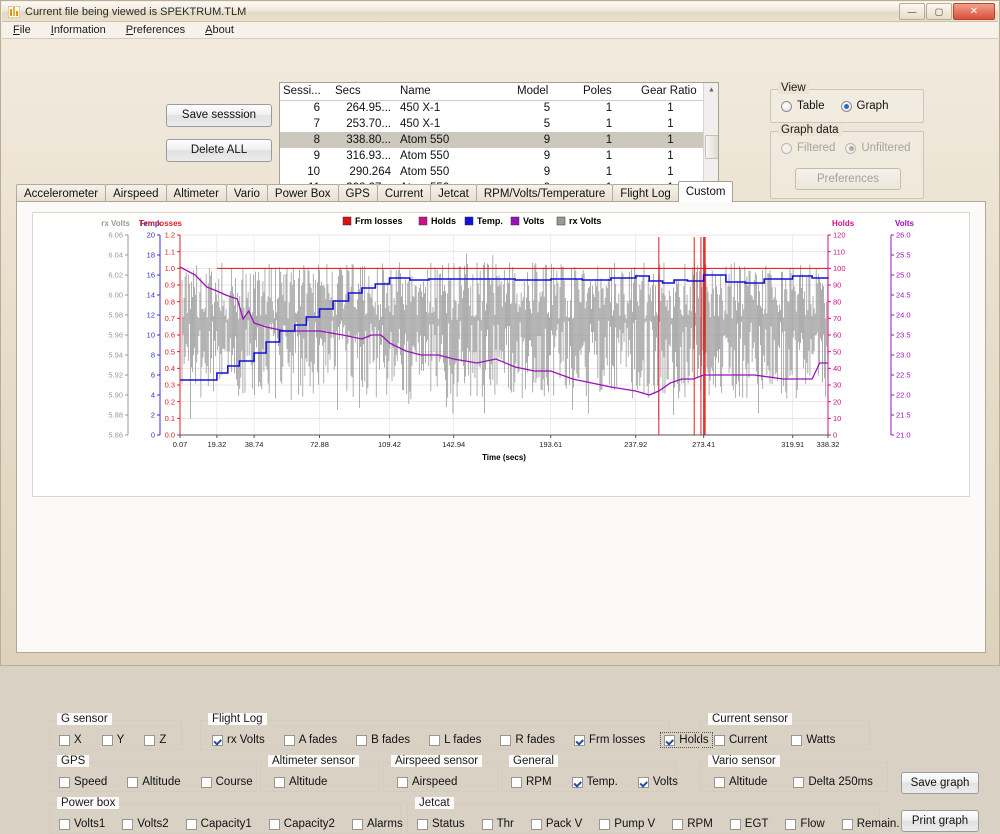 This screenshot has height=834, width=1000. I want to click on radio-unfiltered: Unfiltered, so click(878, 148).